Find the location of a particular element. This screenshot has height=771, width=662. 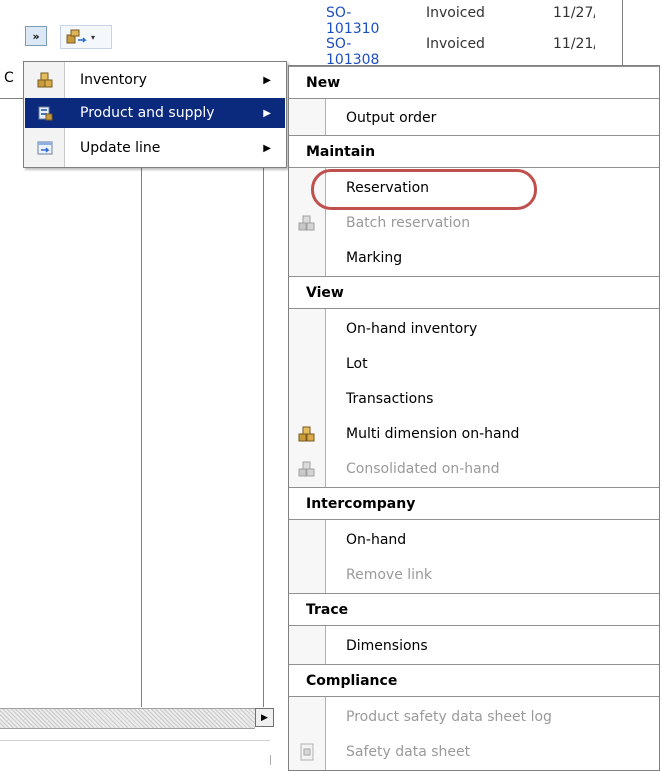

product-tool-dropdown: ▾ is located at coordinates (86, 37).